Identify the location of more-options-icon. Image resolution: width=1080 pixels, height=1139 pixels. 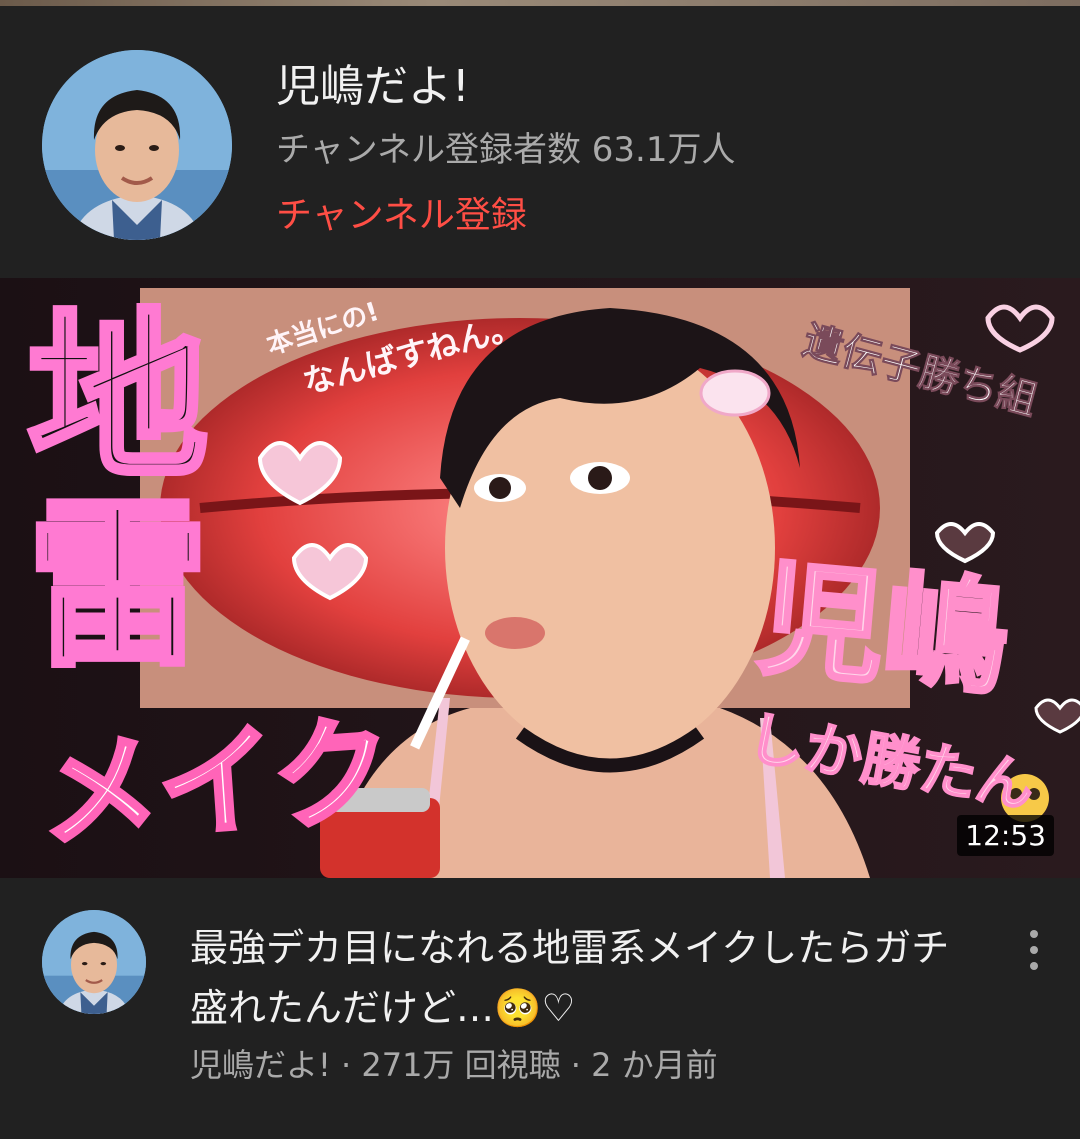
(1034, 950).